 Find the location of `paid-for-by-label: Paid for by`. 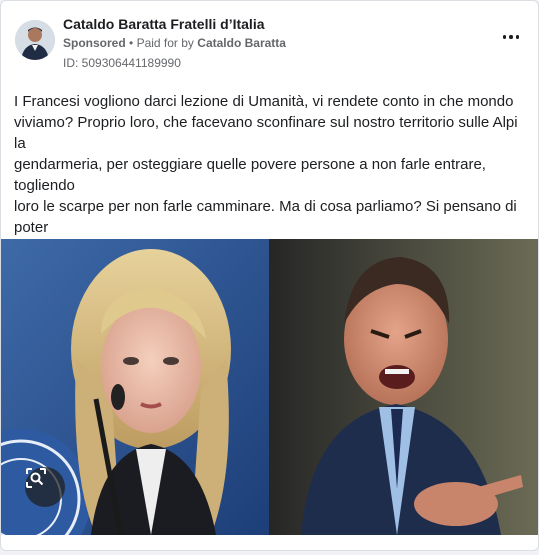

paid-for-by-label: Paid for by is located at coordinates (165, 43).